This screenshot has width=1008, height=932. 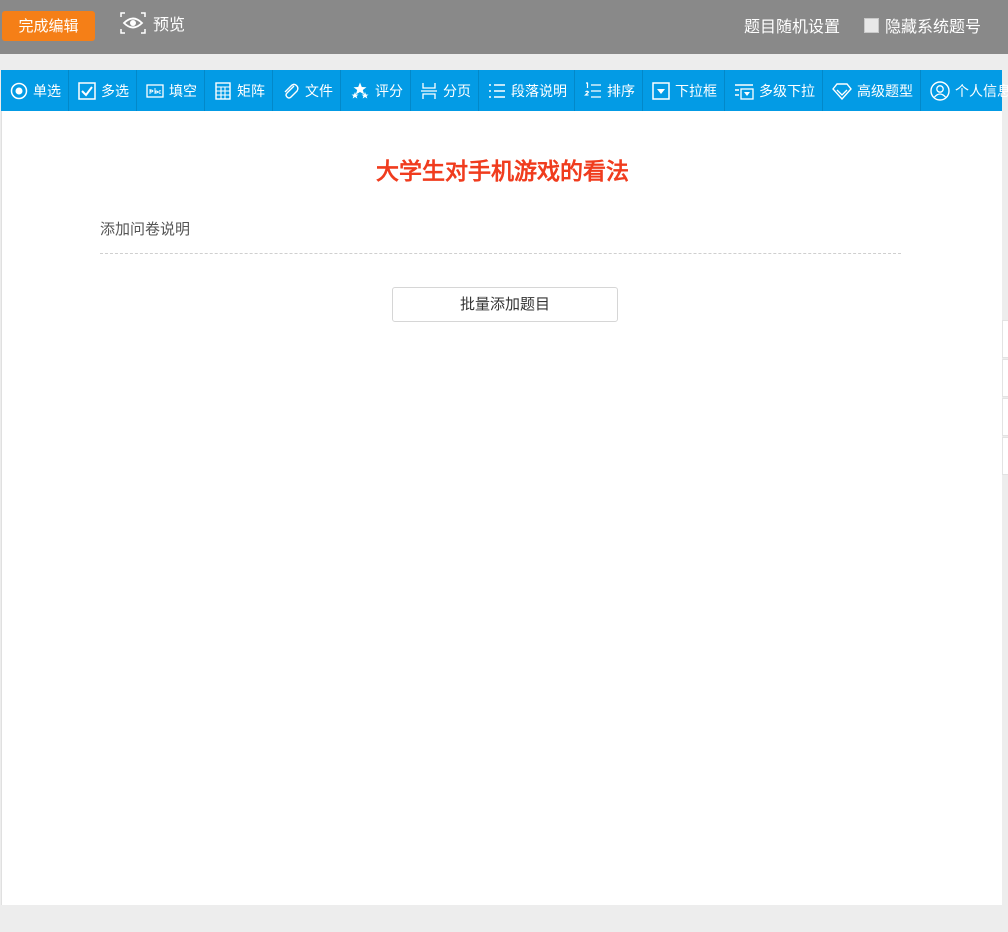 What do you see at coordinates (133, 23) in the screenshot?
I see `eye-icon` at bounding box center [133, 23].